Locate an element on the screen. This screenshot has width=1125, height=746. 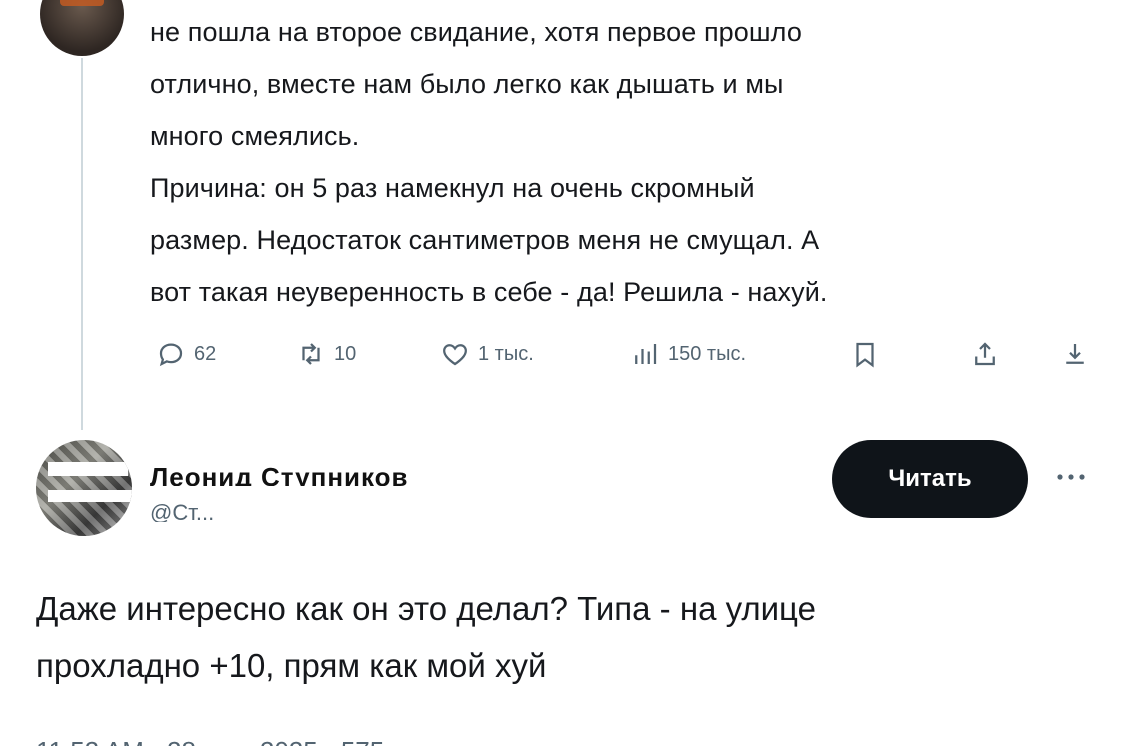
more-horizontal-icon is located at coordinates (1071, 477).